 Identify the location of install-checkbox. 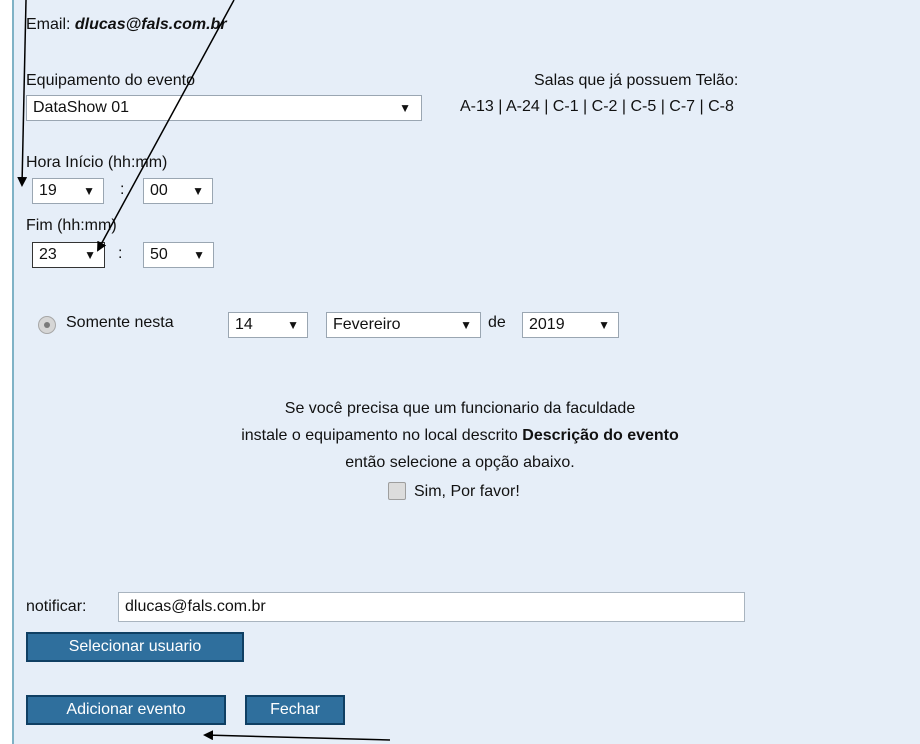
(397, 491).